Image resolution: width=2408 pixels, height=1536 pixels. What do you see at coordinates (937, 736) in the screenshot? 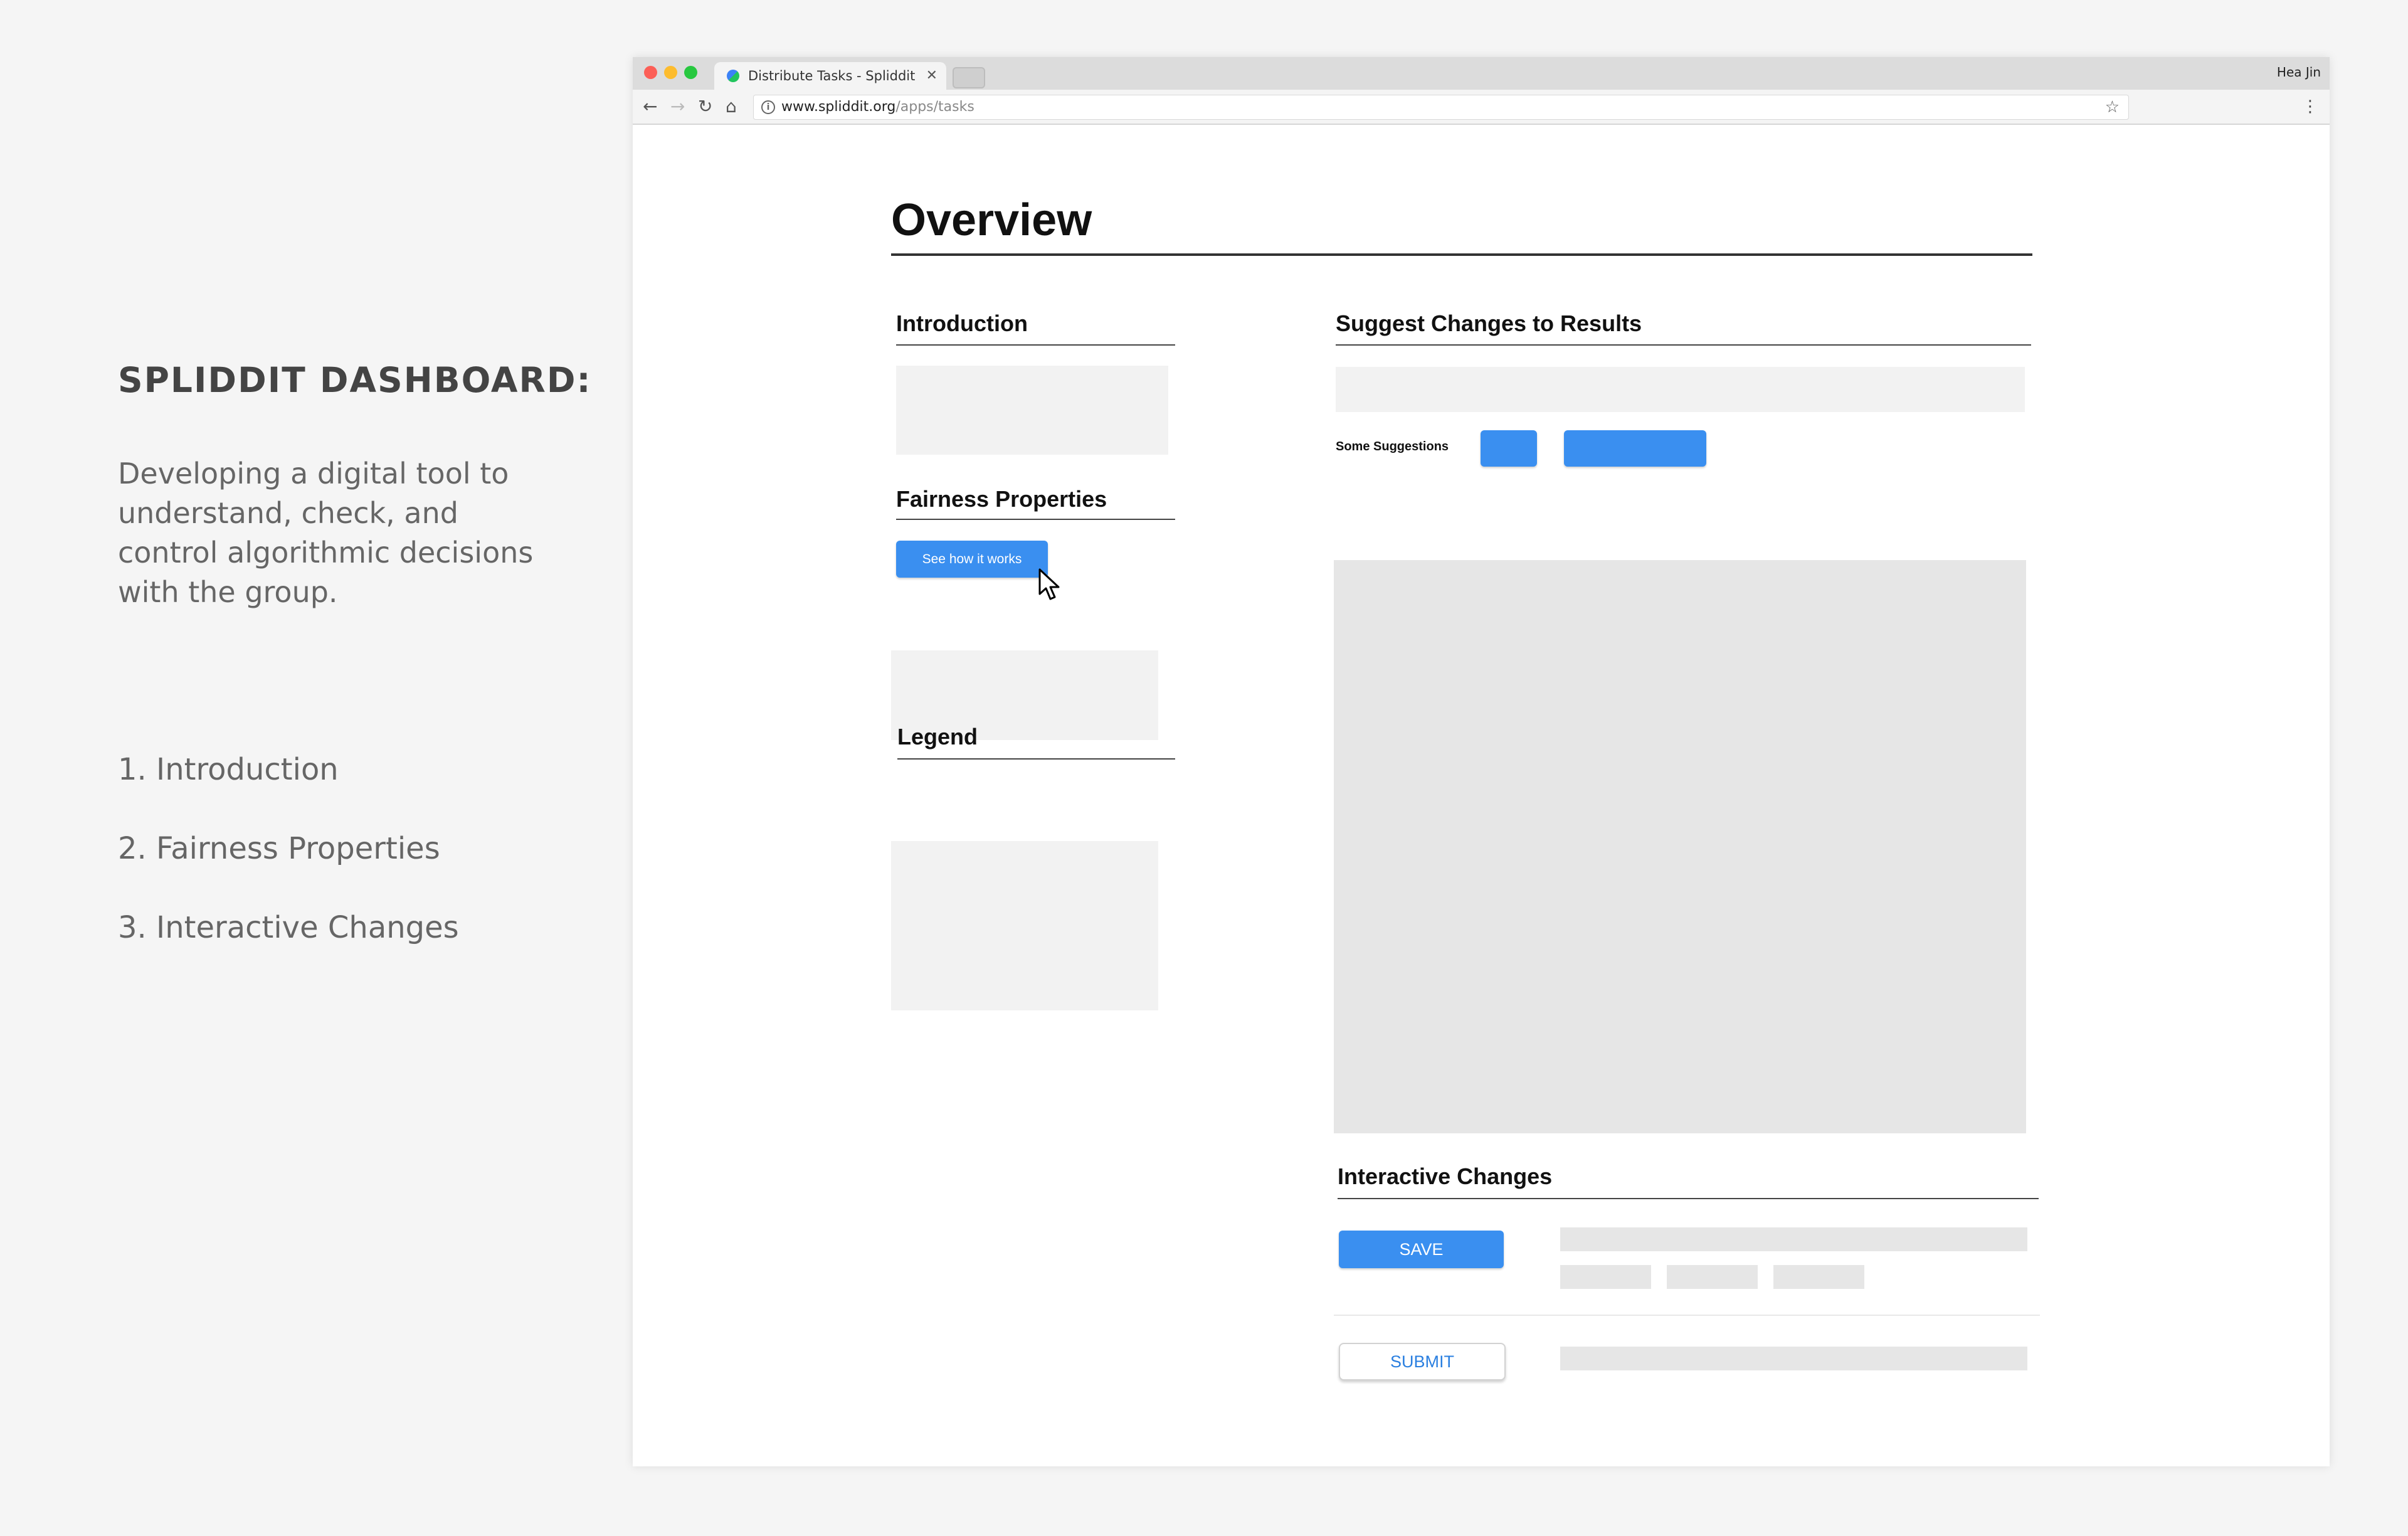
I see `legend-heading: Legend` at bounding box center [937, 736].